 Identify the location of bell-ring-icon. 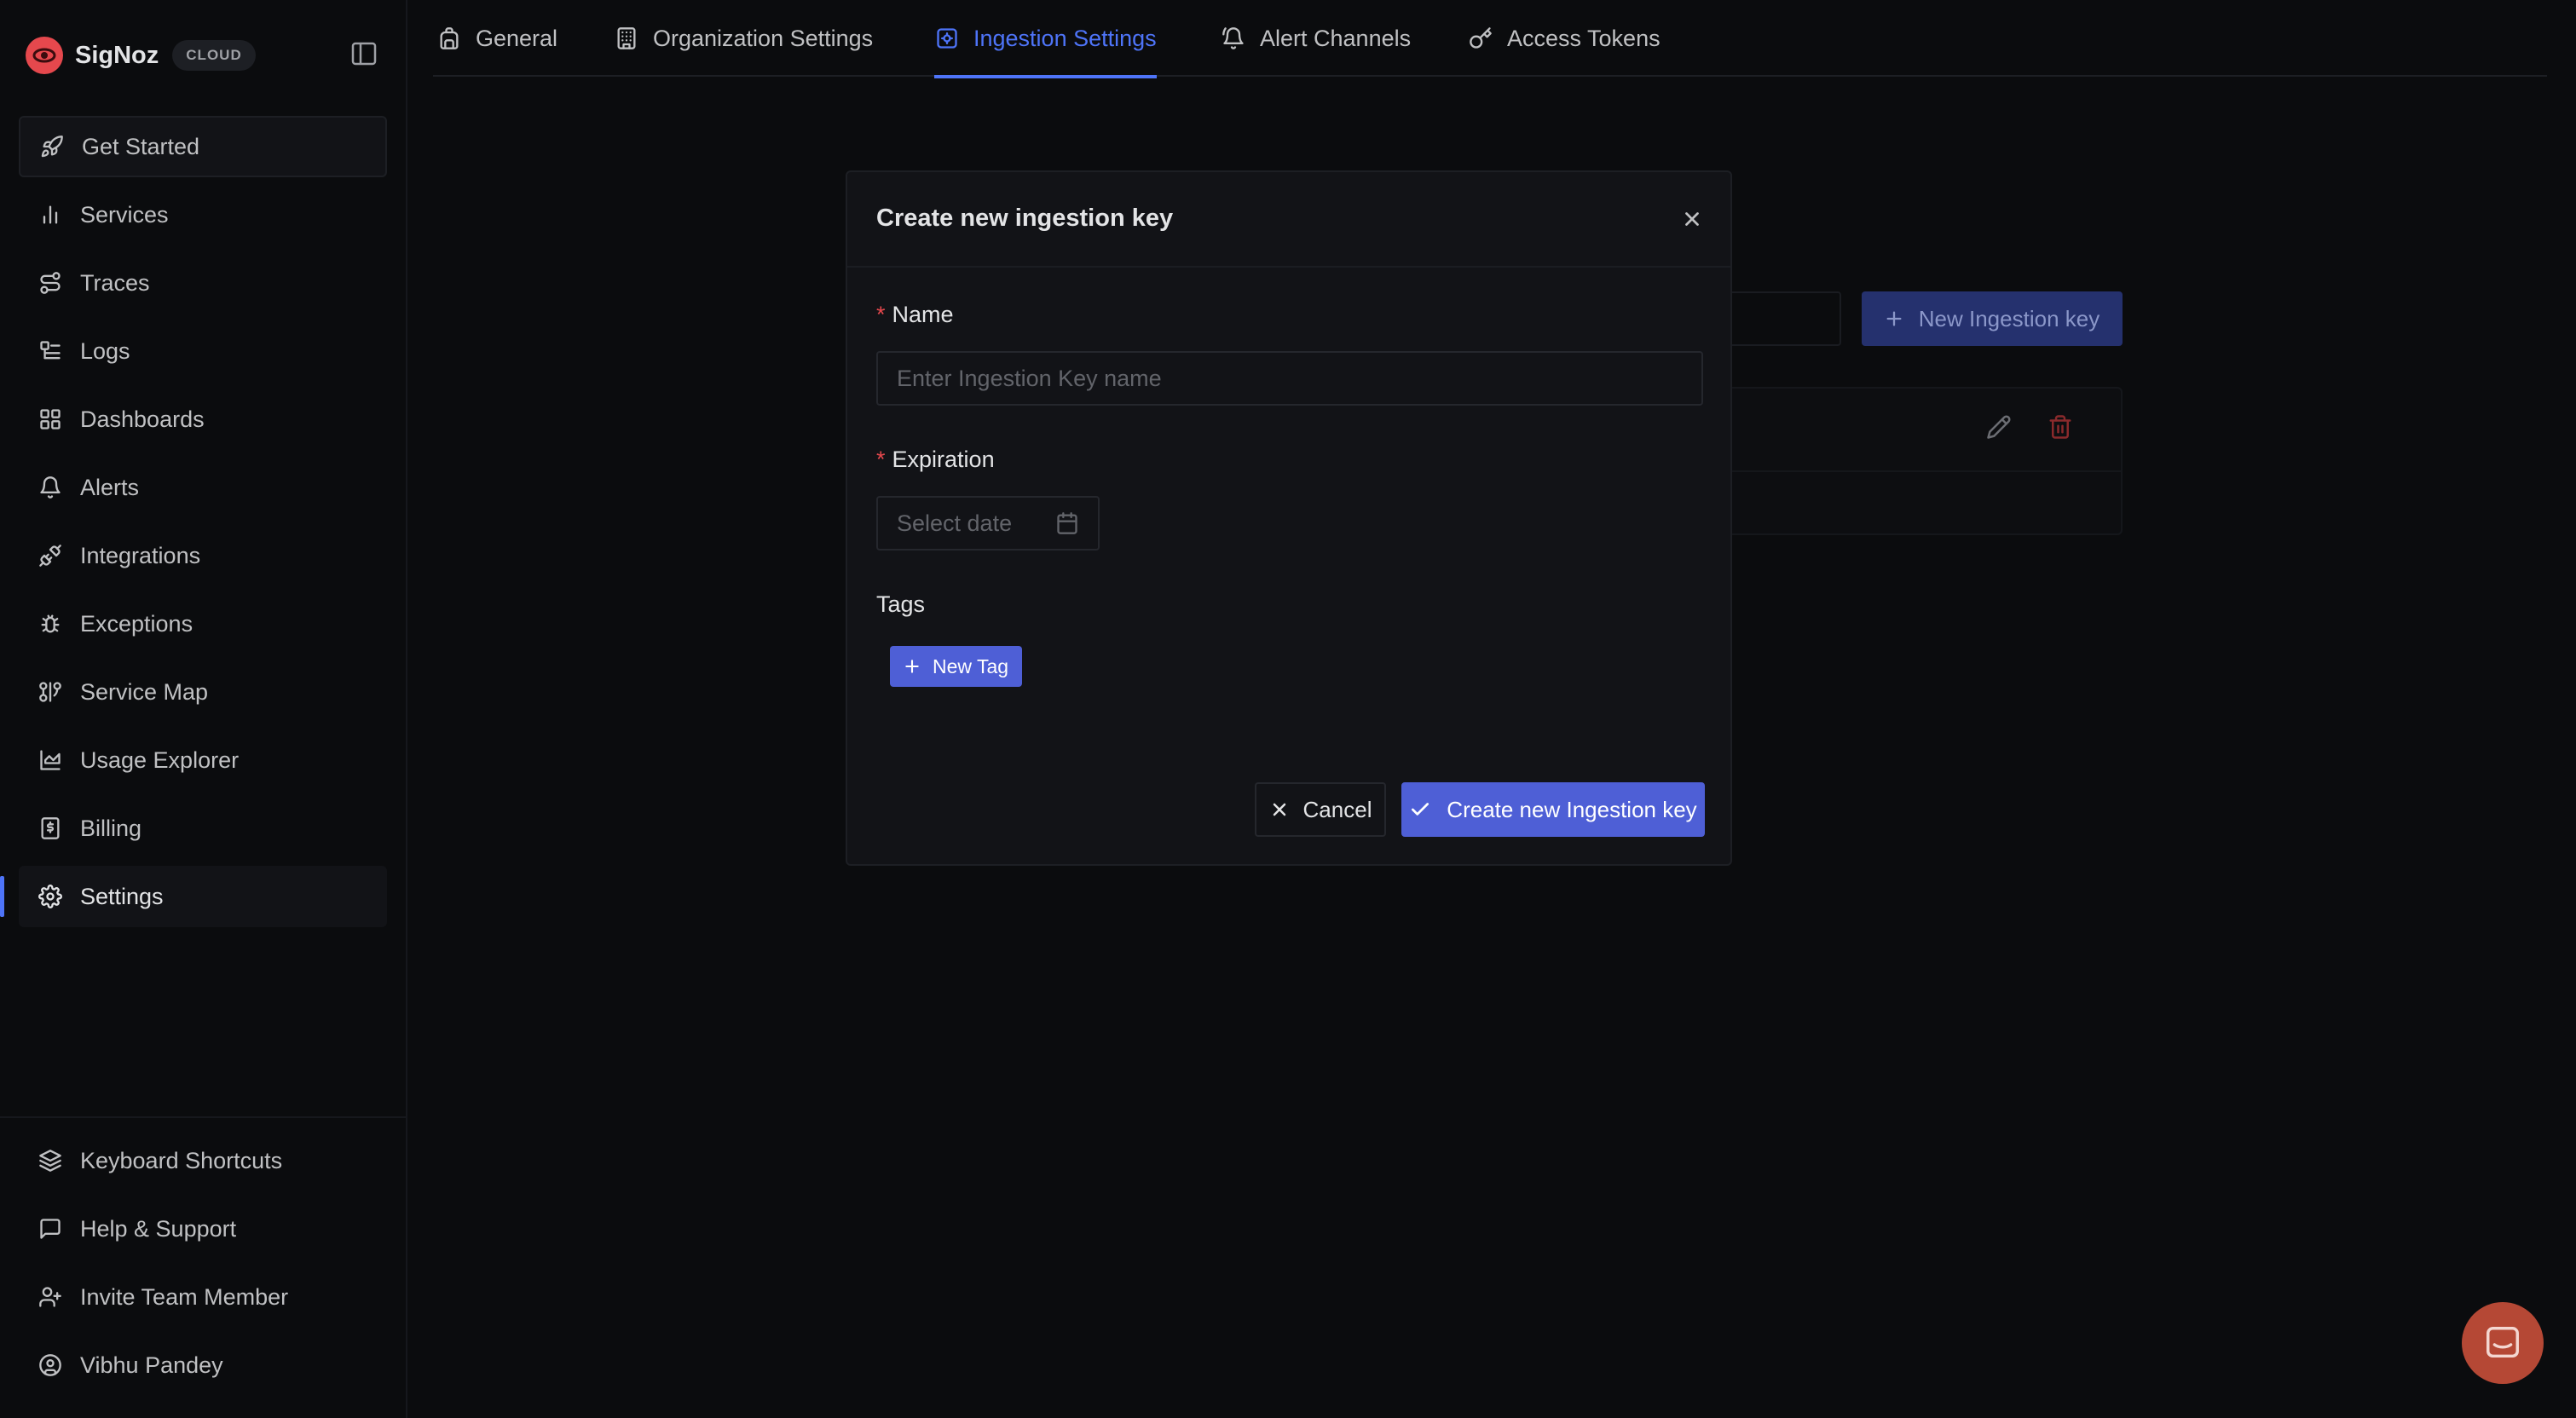
(1233, 38).